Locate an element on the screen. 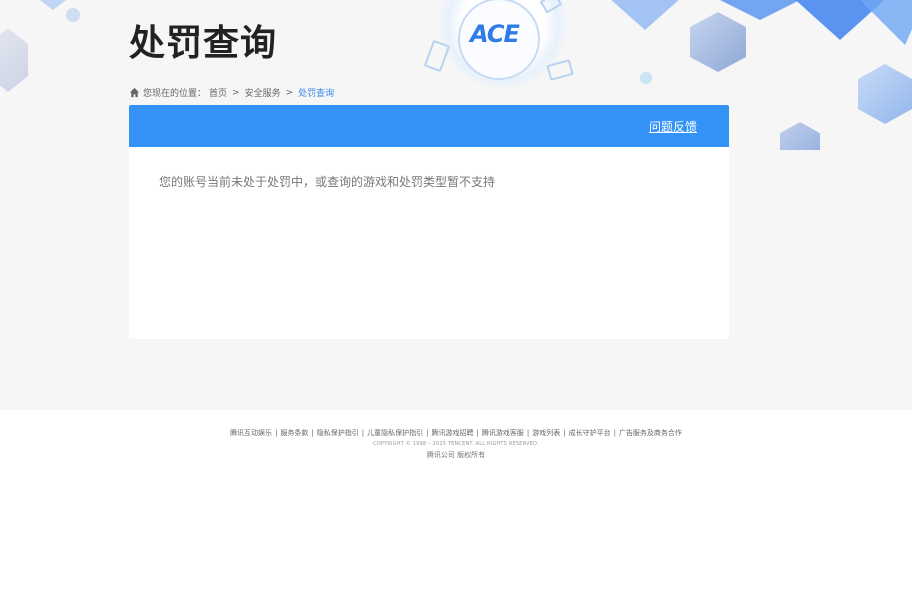  breadcrumb-home-link: 首页 is located at coordinates (218, 92).